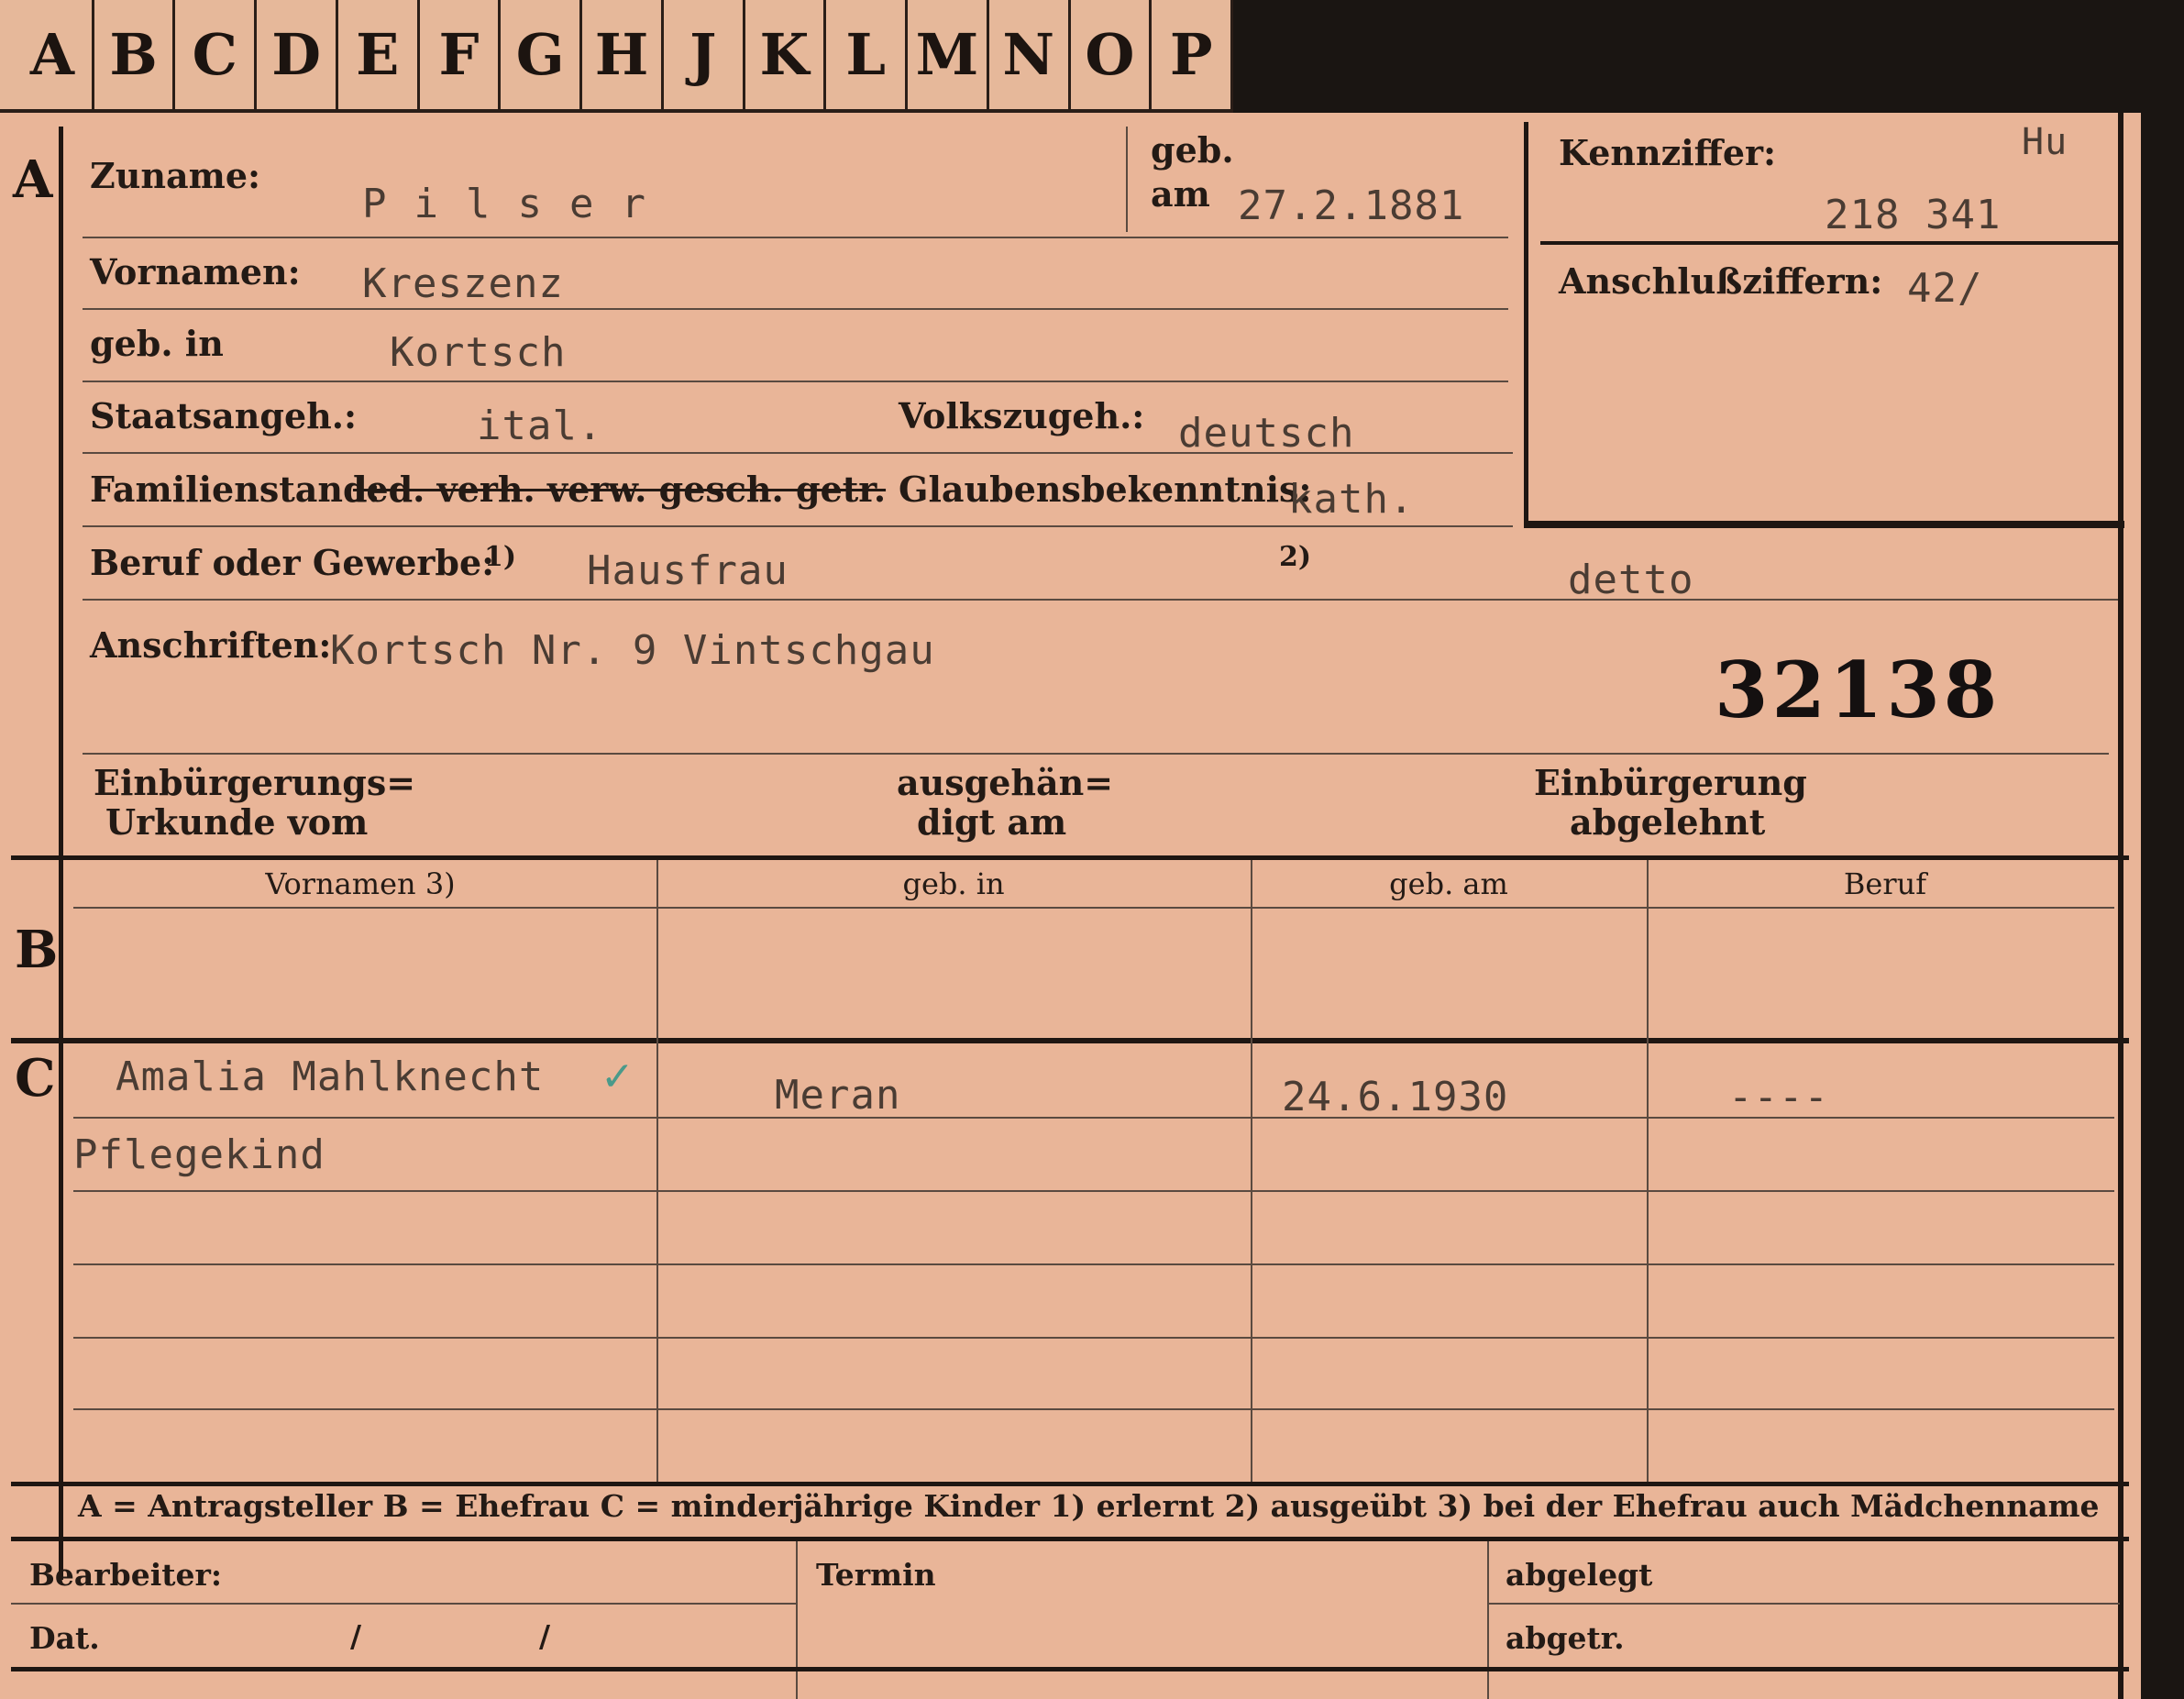 This screenshot has width=2184, height=1699. Describe the element at coordinates (237, 822) in the screenshot. I see `naturalization-label-2: Urkunde vom` at that location.